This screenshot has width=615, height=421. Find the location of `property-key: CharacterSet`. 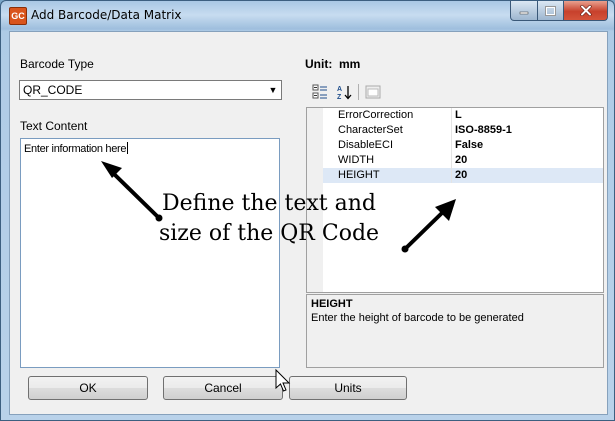

property-key: CharacterSet is located at coordinates (370, 130).